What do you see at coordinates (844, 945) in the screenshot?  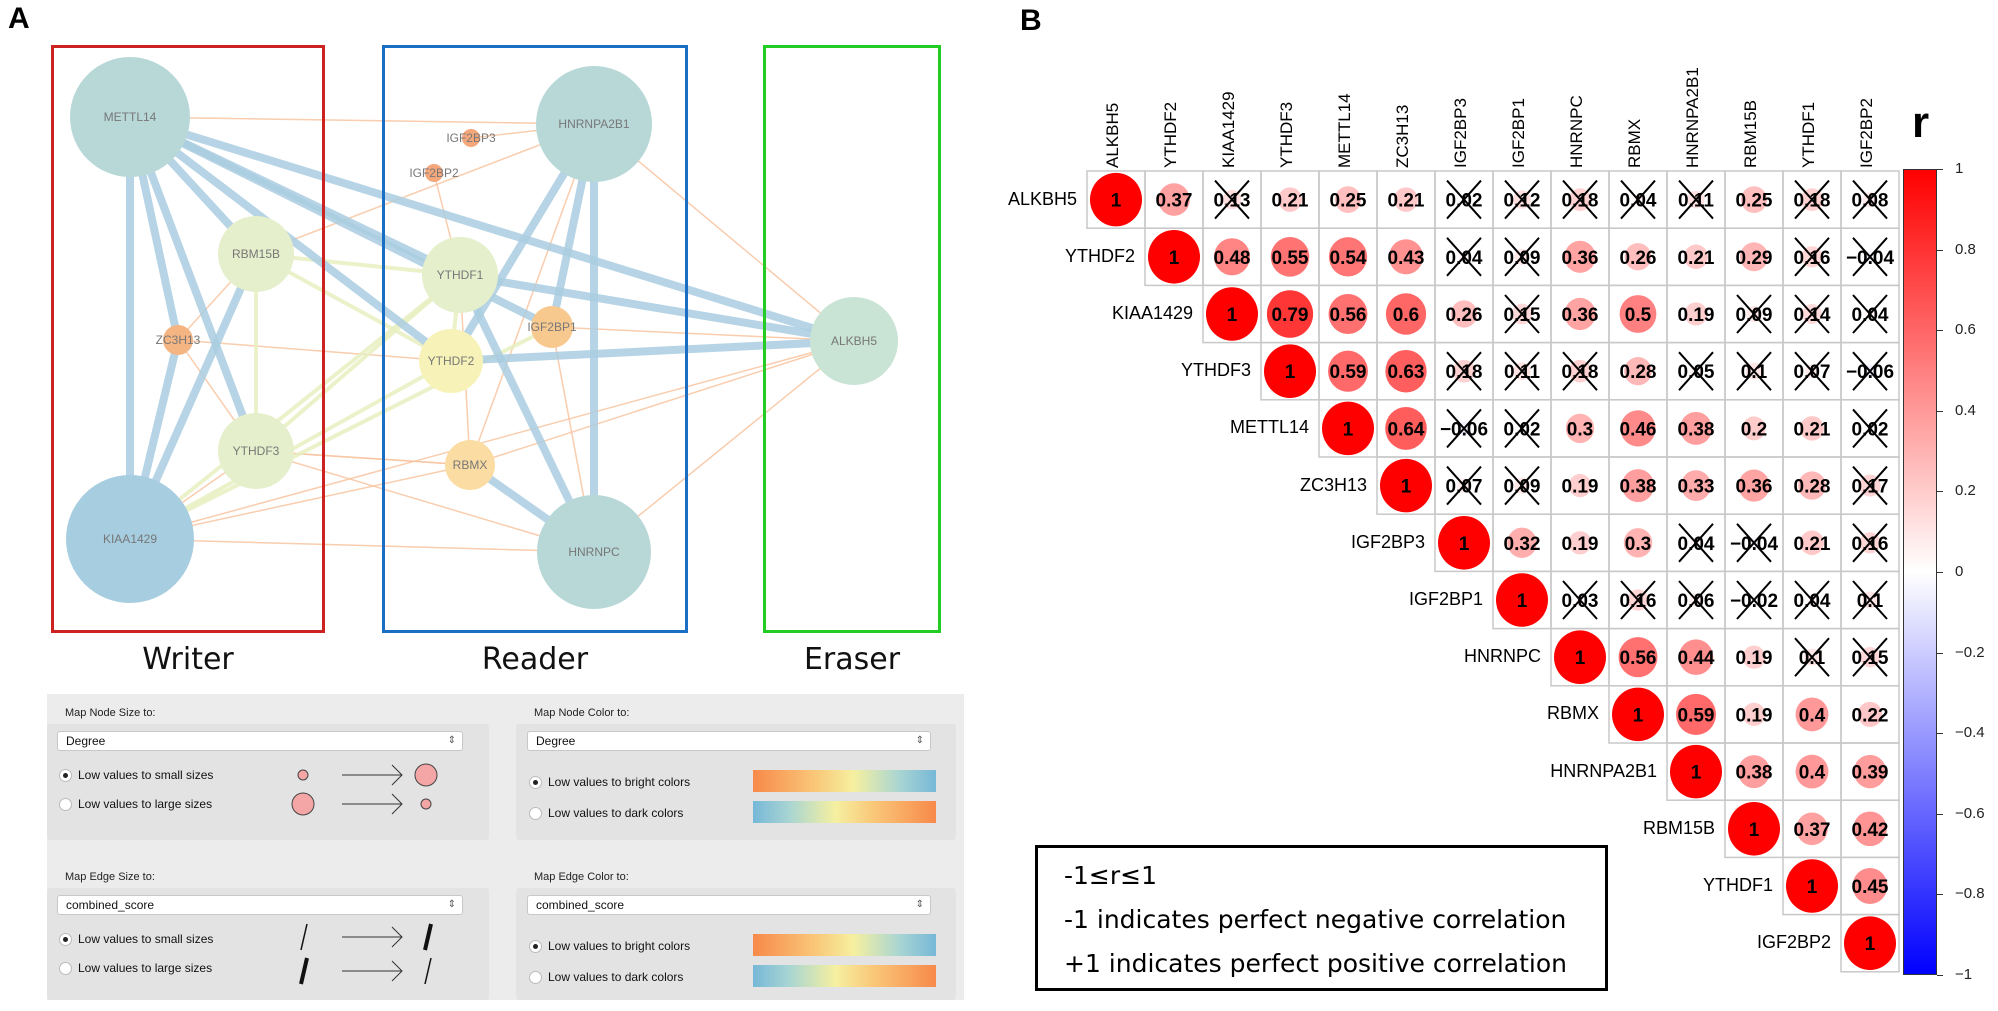 I see `bright-gradient-swatch` at bounding box center [844, 945].